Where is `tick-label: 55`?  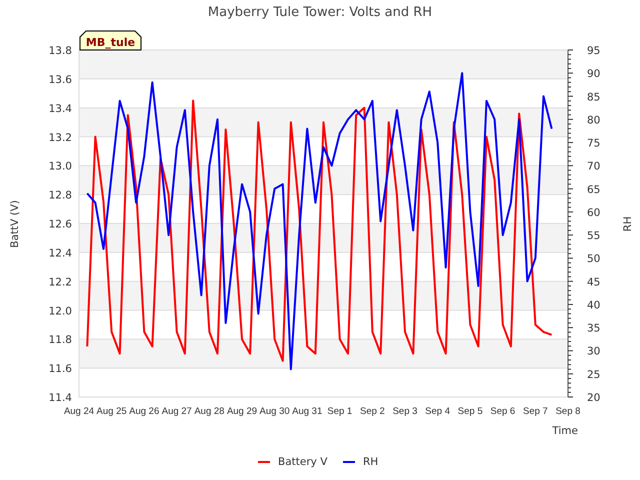
tick-label: 55 is located at coordinates (593, 236).